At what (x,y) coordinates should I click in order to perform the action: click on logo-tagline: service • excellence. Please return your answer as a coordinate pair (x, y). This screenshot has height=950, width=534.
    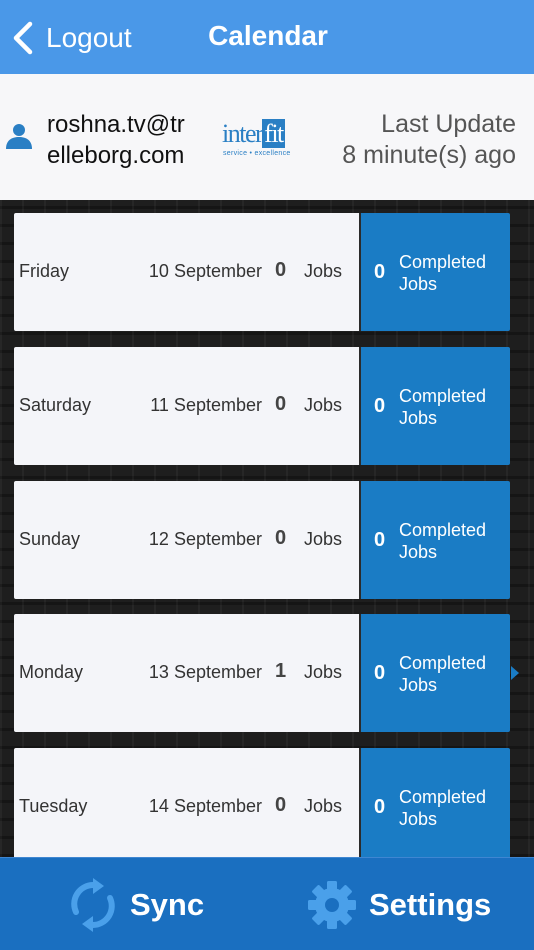
    Looking at the image, I should click on (257, 153).